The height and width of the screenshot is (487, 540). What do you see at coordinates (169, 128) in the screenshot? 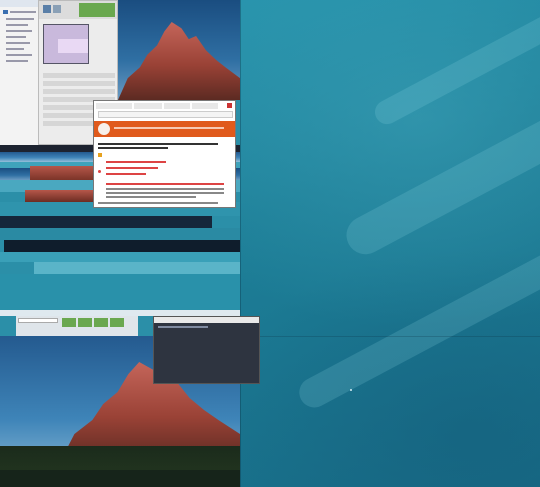
I see `site-nav` at bounding box center [169, 128].